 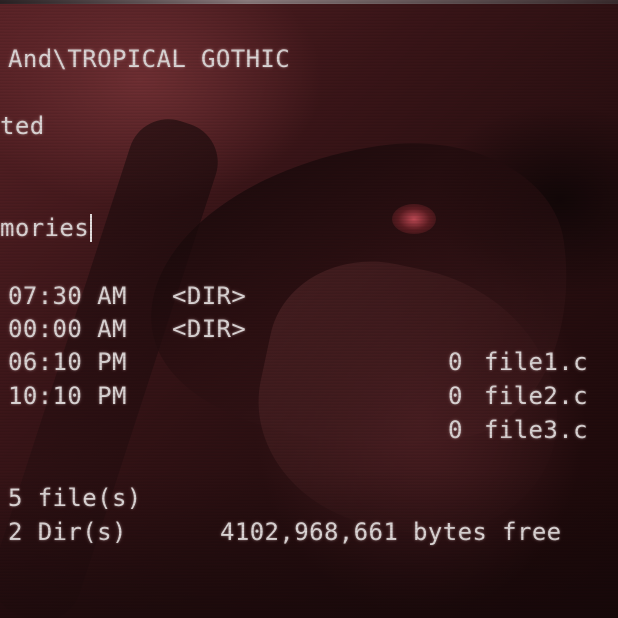 I want to click on entry-4-name: file3.c, so click(x=536, y=430).